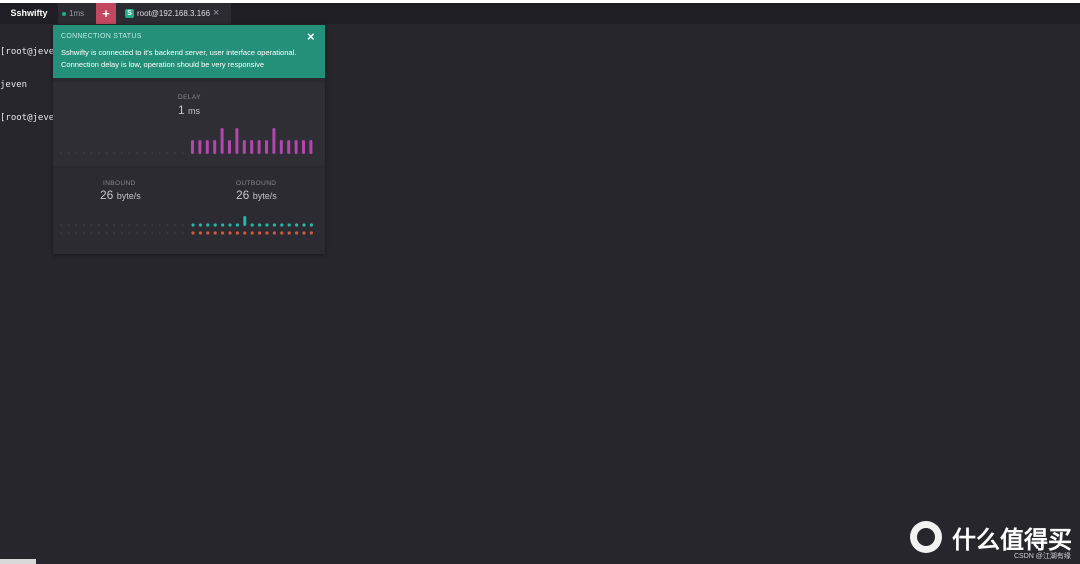  I want to click on terminal-output: [root@jeve jeven [root@jeve, so click(27, 80).